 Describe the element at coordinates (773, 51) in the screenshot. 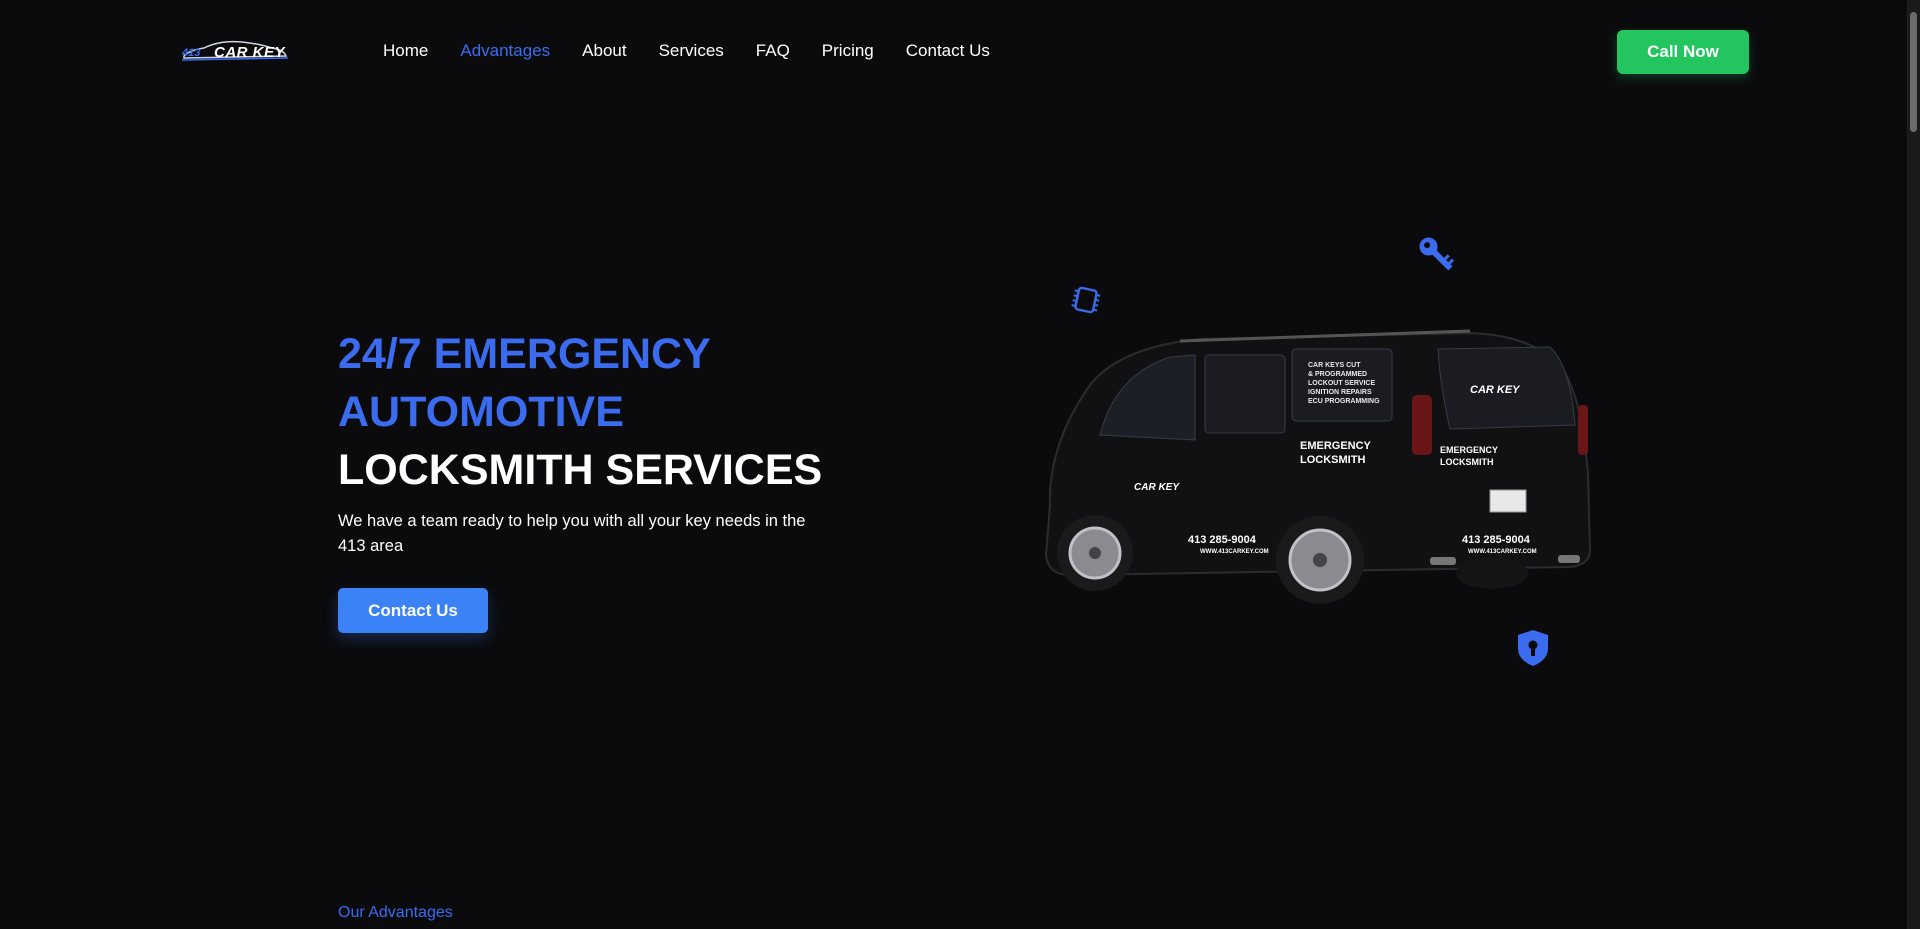

I see `nav-faq: FAQ` at that location.